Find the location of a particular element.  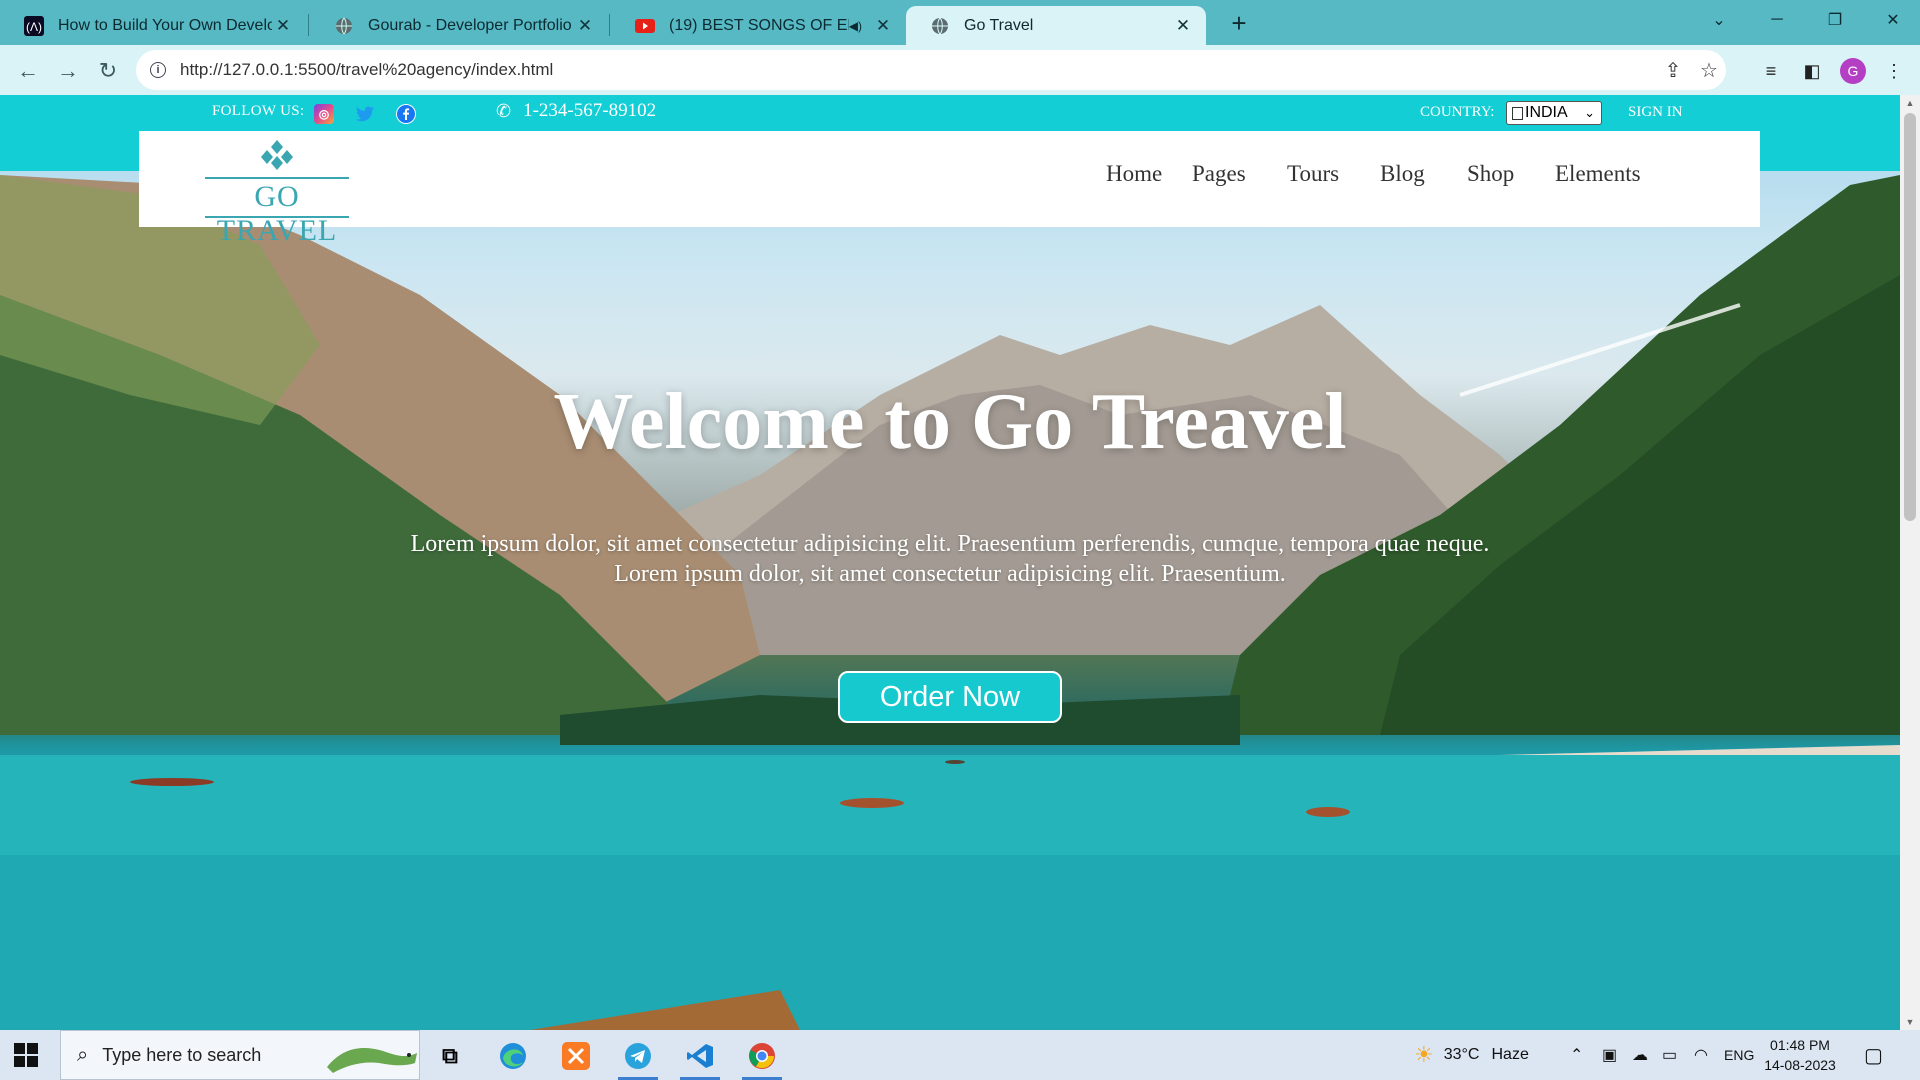

clock-date: 14-08-2023 is located at coordinates (1800, 1065).